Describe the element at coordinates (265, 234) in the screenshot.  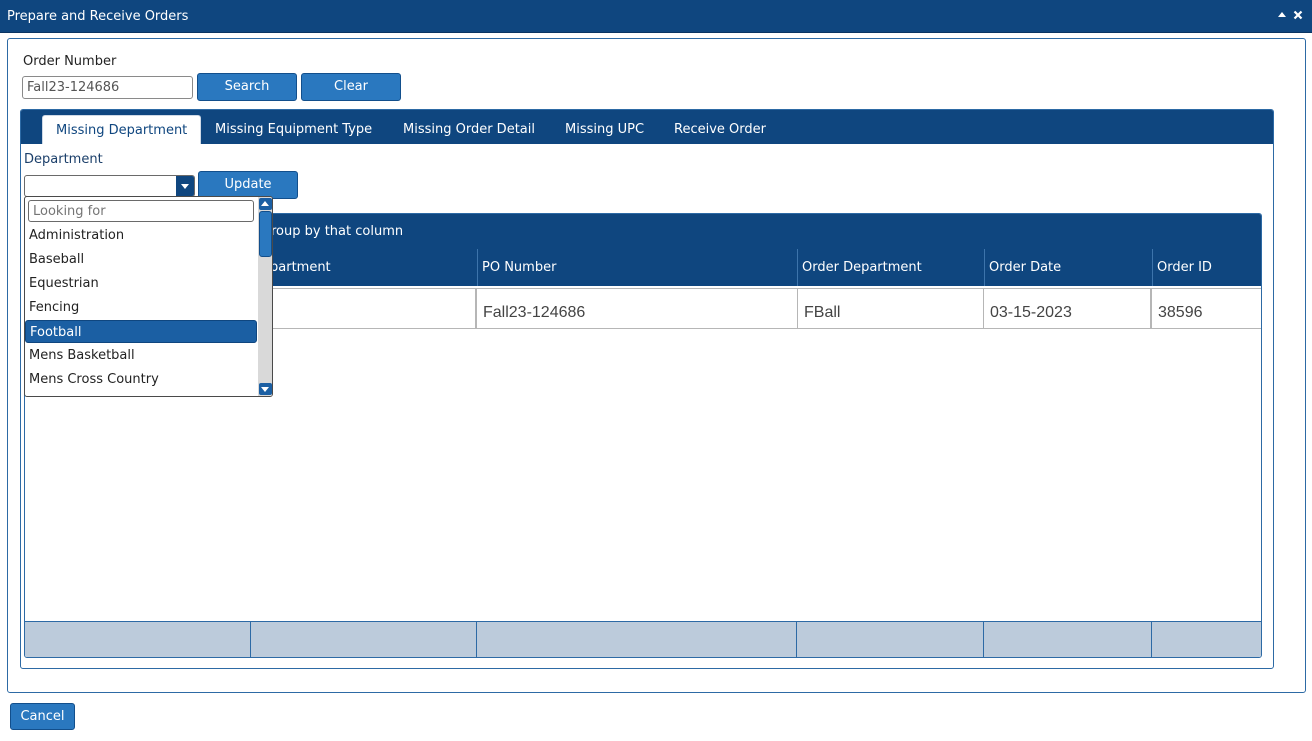
I see `scrollbar-thumb` at that location.